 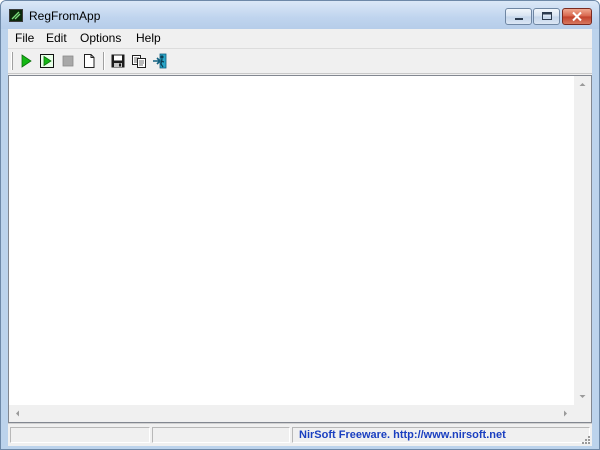 What do you see at coordinates (582, 413) in the screenshot?
I see `scrollbar-corner` at bounding box center [582, 413].